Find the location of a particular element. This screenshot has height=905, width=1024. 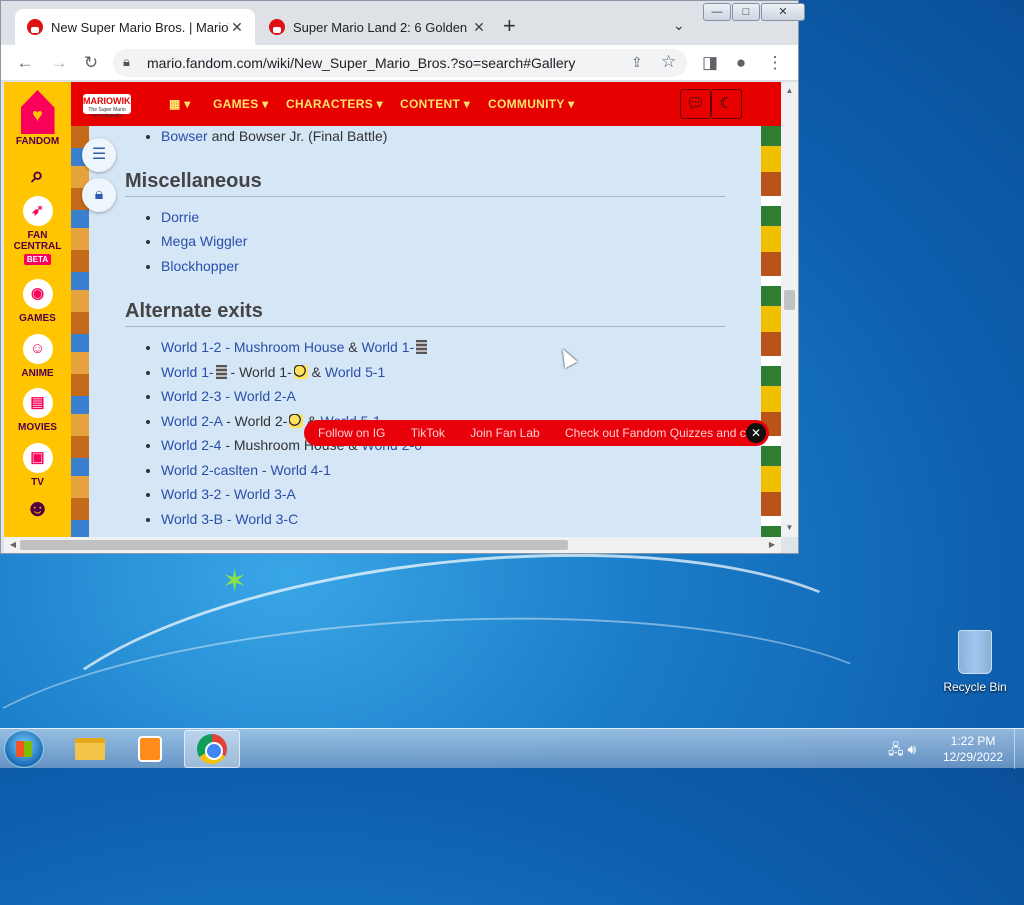

reload-icon: ↻ is located at coordinates (91, 63).